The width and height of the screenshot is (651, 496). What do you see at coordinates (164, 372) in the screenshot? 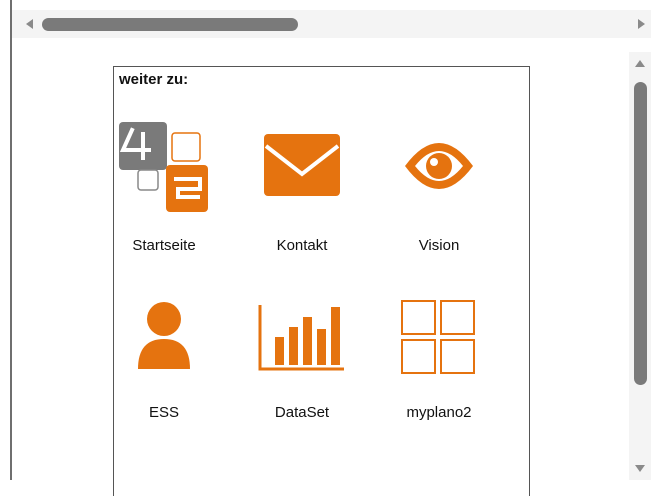
I see `tile-ess: ESS` at bounding box center [164, 372].